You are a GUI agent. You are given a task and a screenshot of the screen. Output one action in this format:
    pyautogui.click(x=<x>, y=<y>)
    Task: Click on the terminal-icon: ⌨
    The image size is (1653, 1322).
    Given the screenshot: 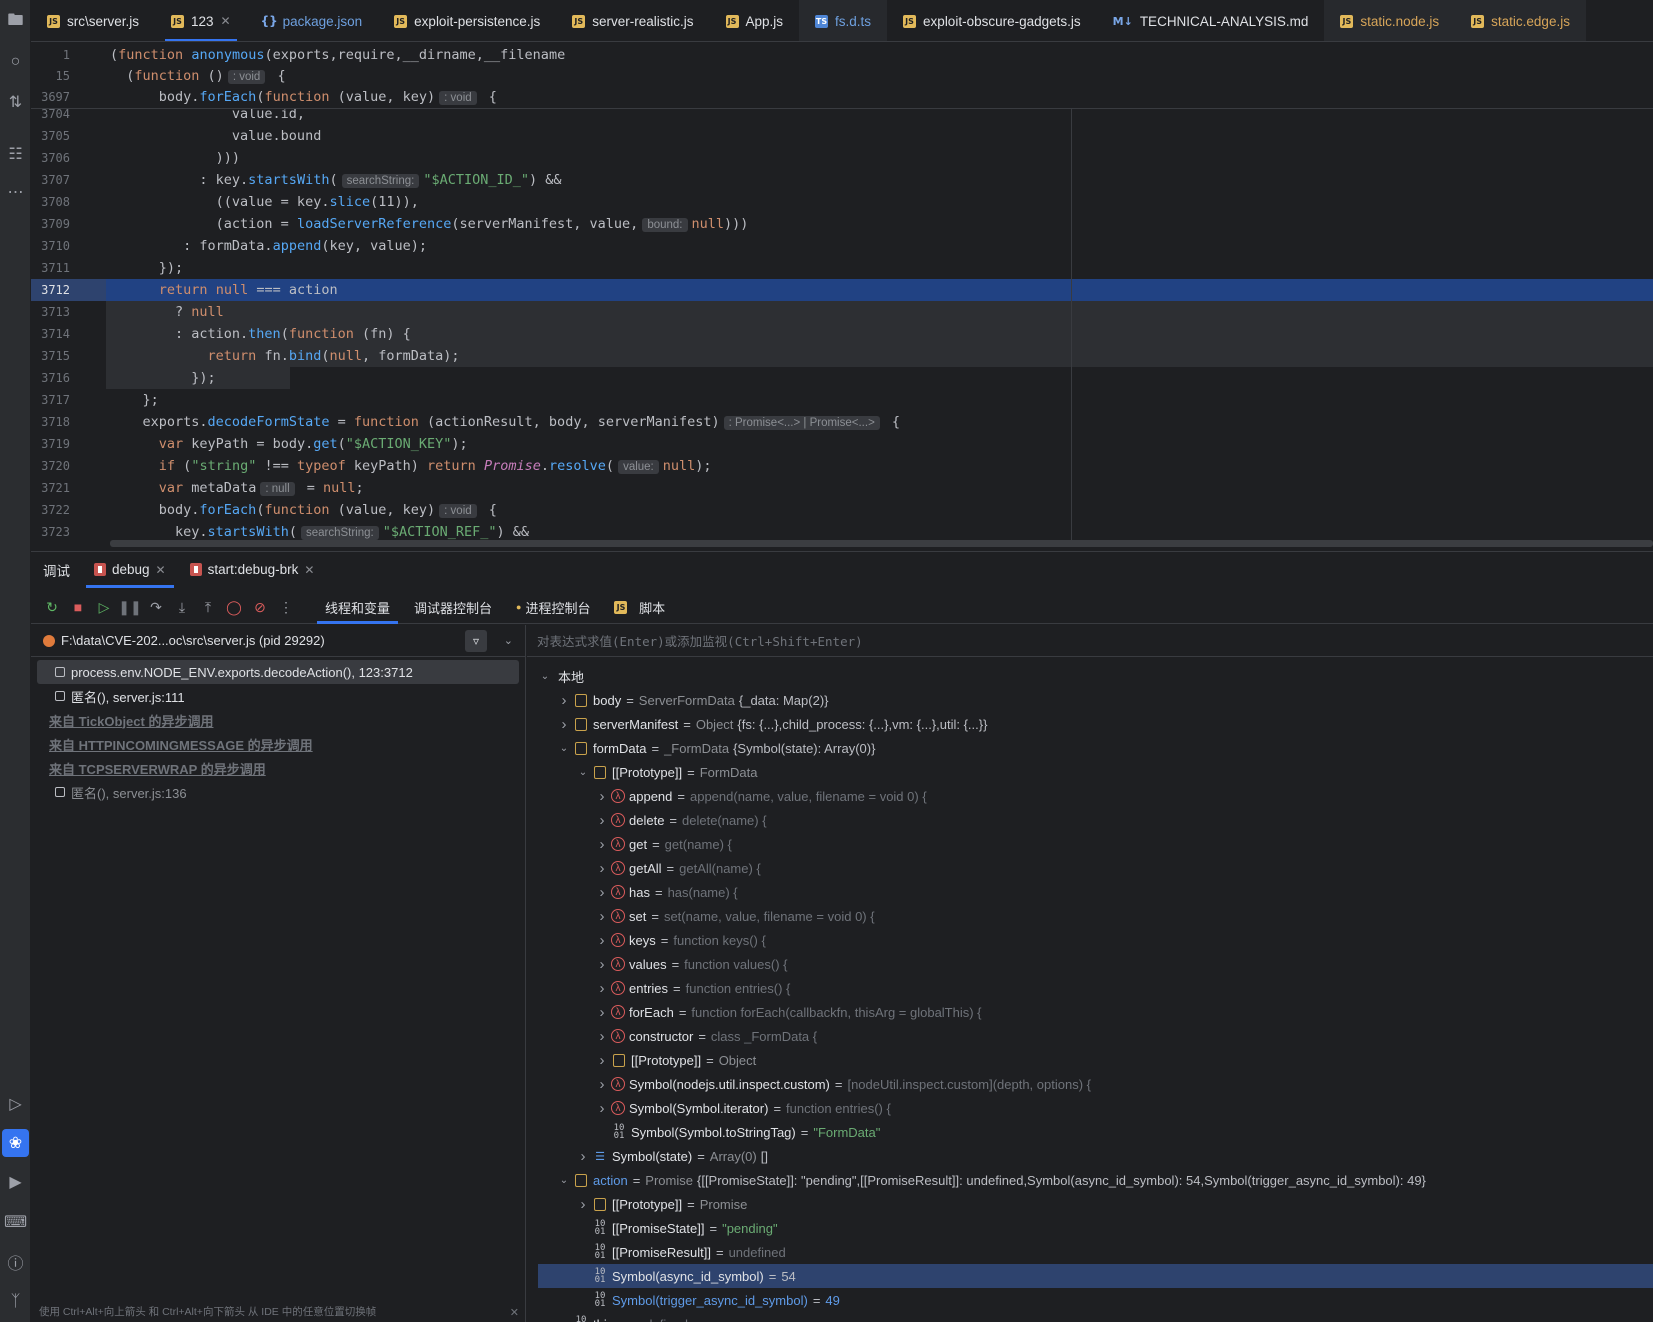 What is the action you would take?
    pyautogui.click(x=15, y=1222)
    